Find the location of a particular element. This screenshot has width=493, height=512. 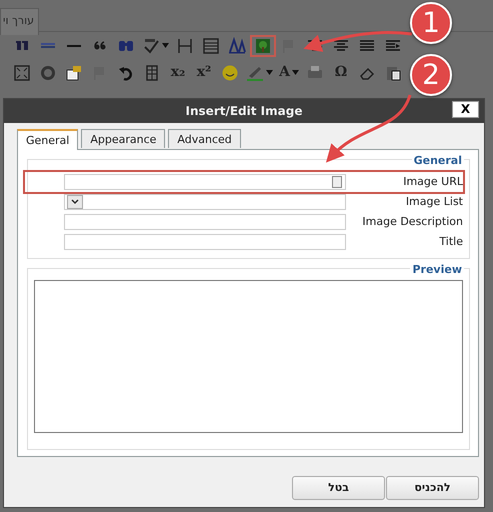

chevron-icon is located at coordinates (75, 202).